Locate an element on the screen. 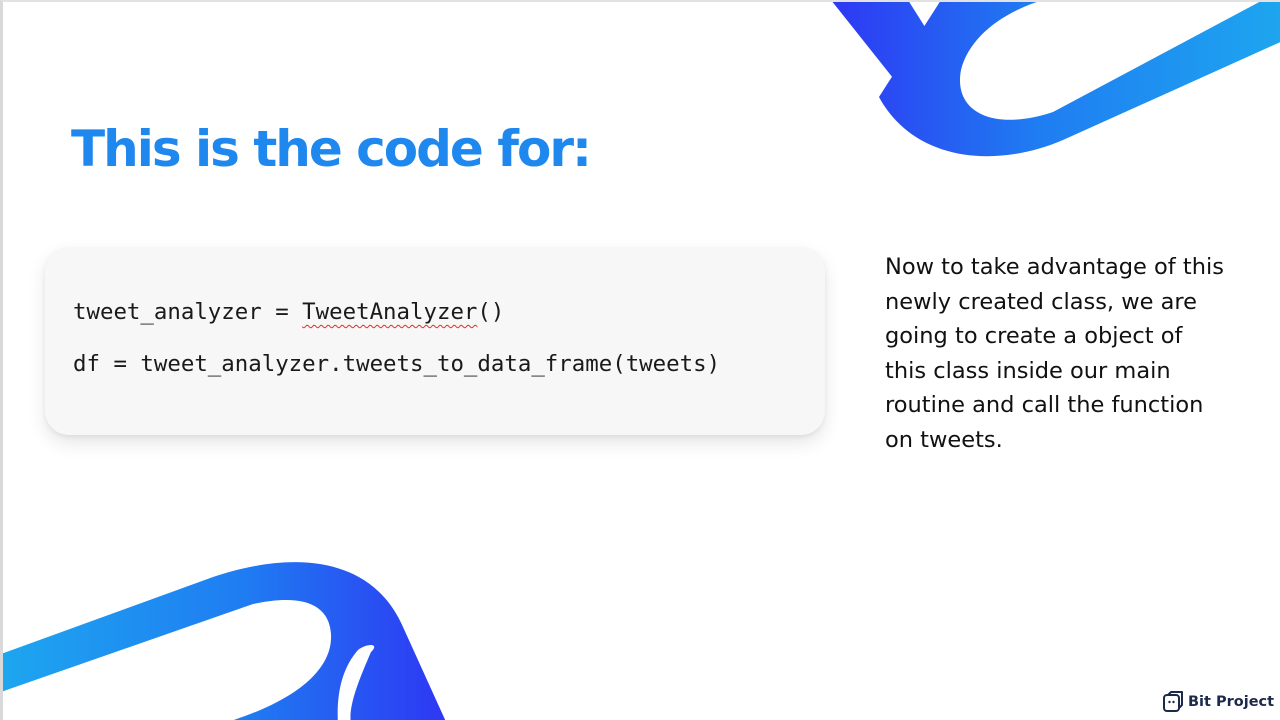 This screenshot has width=1280, height=720. brand-mark: Bit Project is located at coordinates (1217, 702).